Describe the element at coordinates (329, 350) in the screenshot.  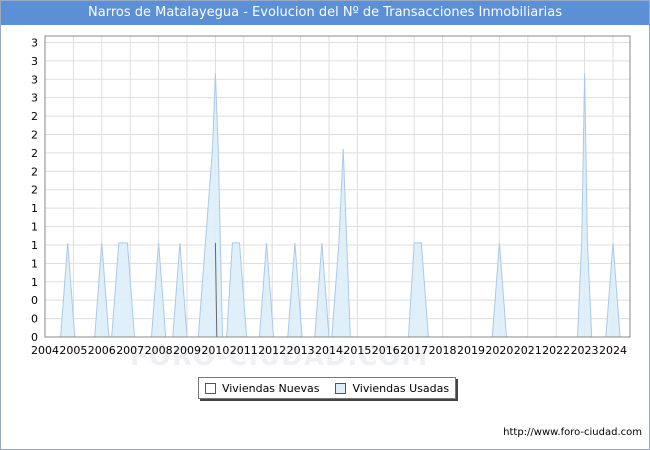
I see `x-tick-label: 2014` at that location.